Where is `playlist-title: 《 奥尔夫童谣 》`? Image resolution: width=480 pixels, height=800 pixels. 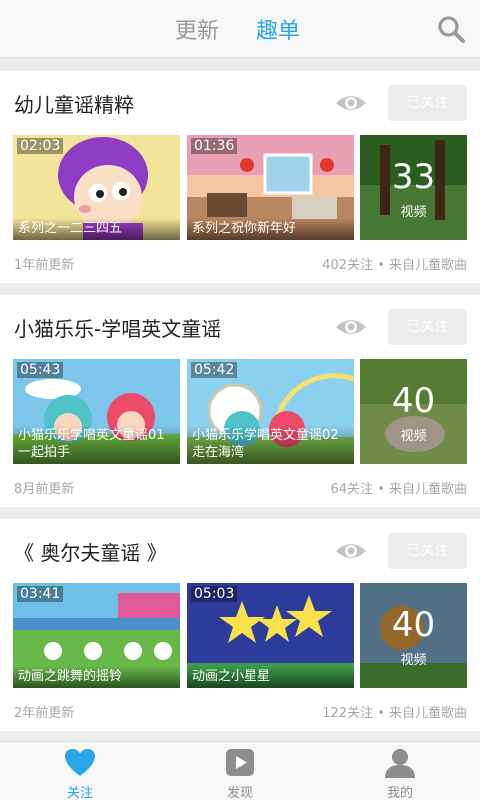
playlist-title: 《 奥尔夫童谣 》 is located at coordinates (90, 551).